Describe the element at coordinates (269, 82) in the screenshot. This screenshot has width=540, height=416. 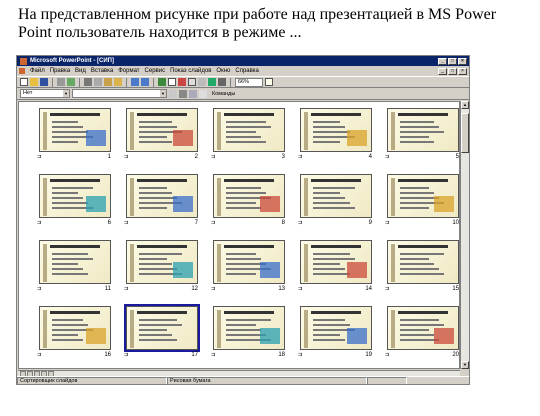
I see `help-icon` at that location.